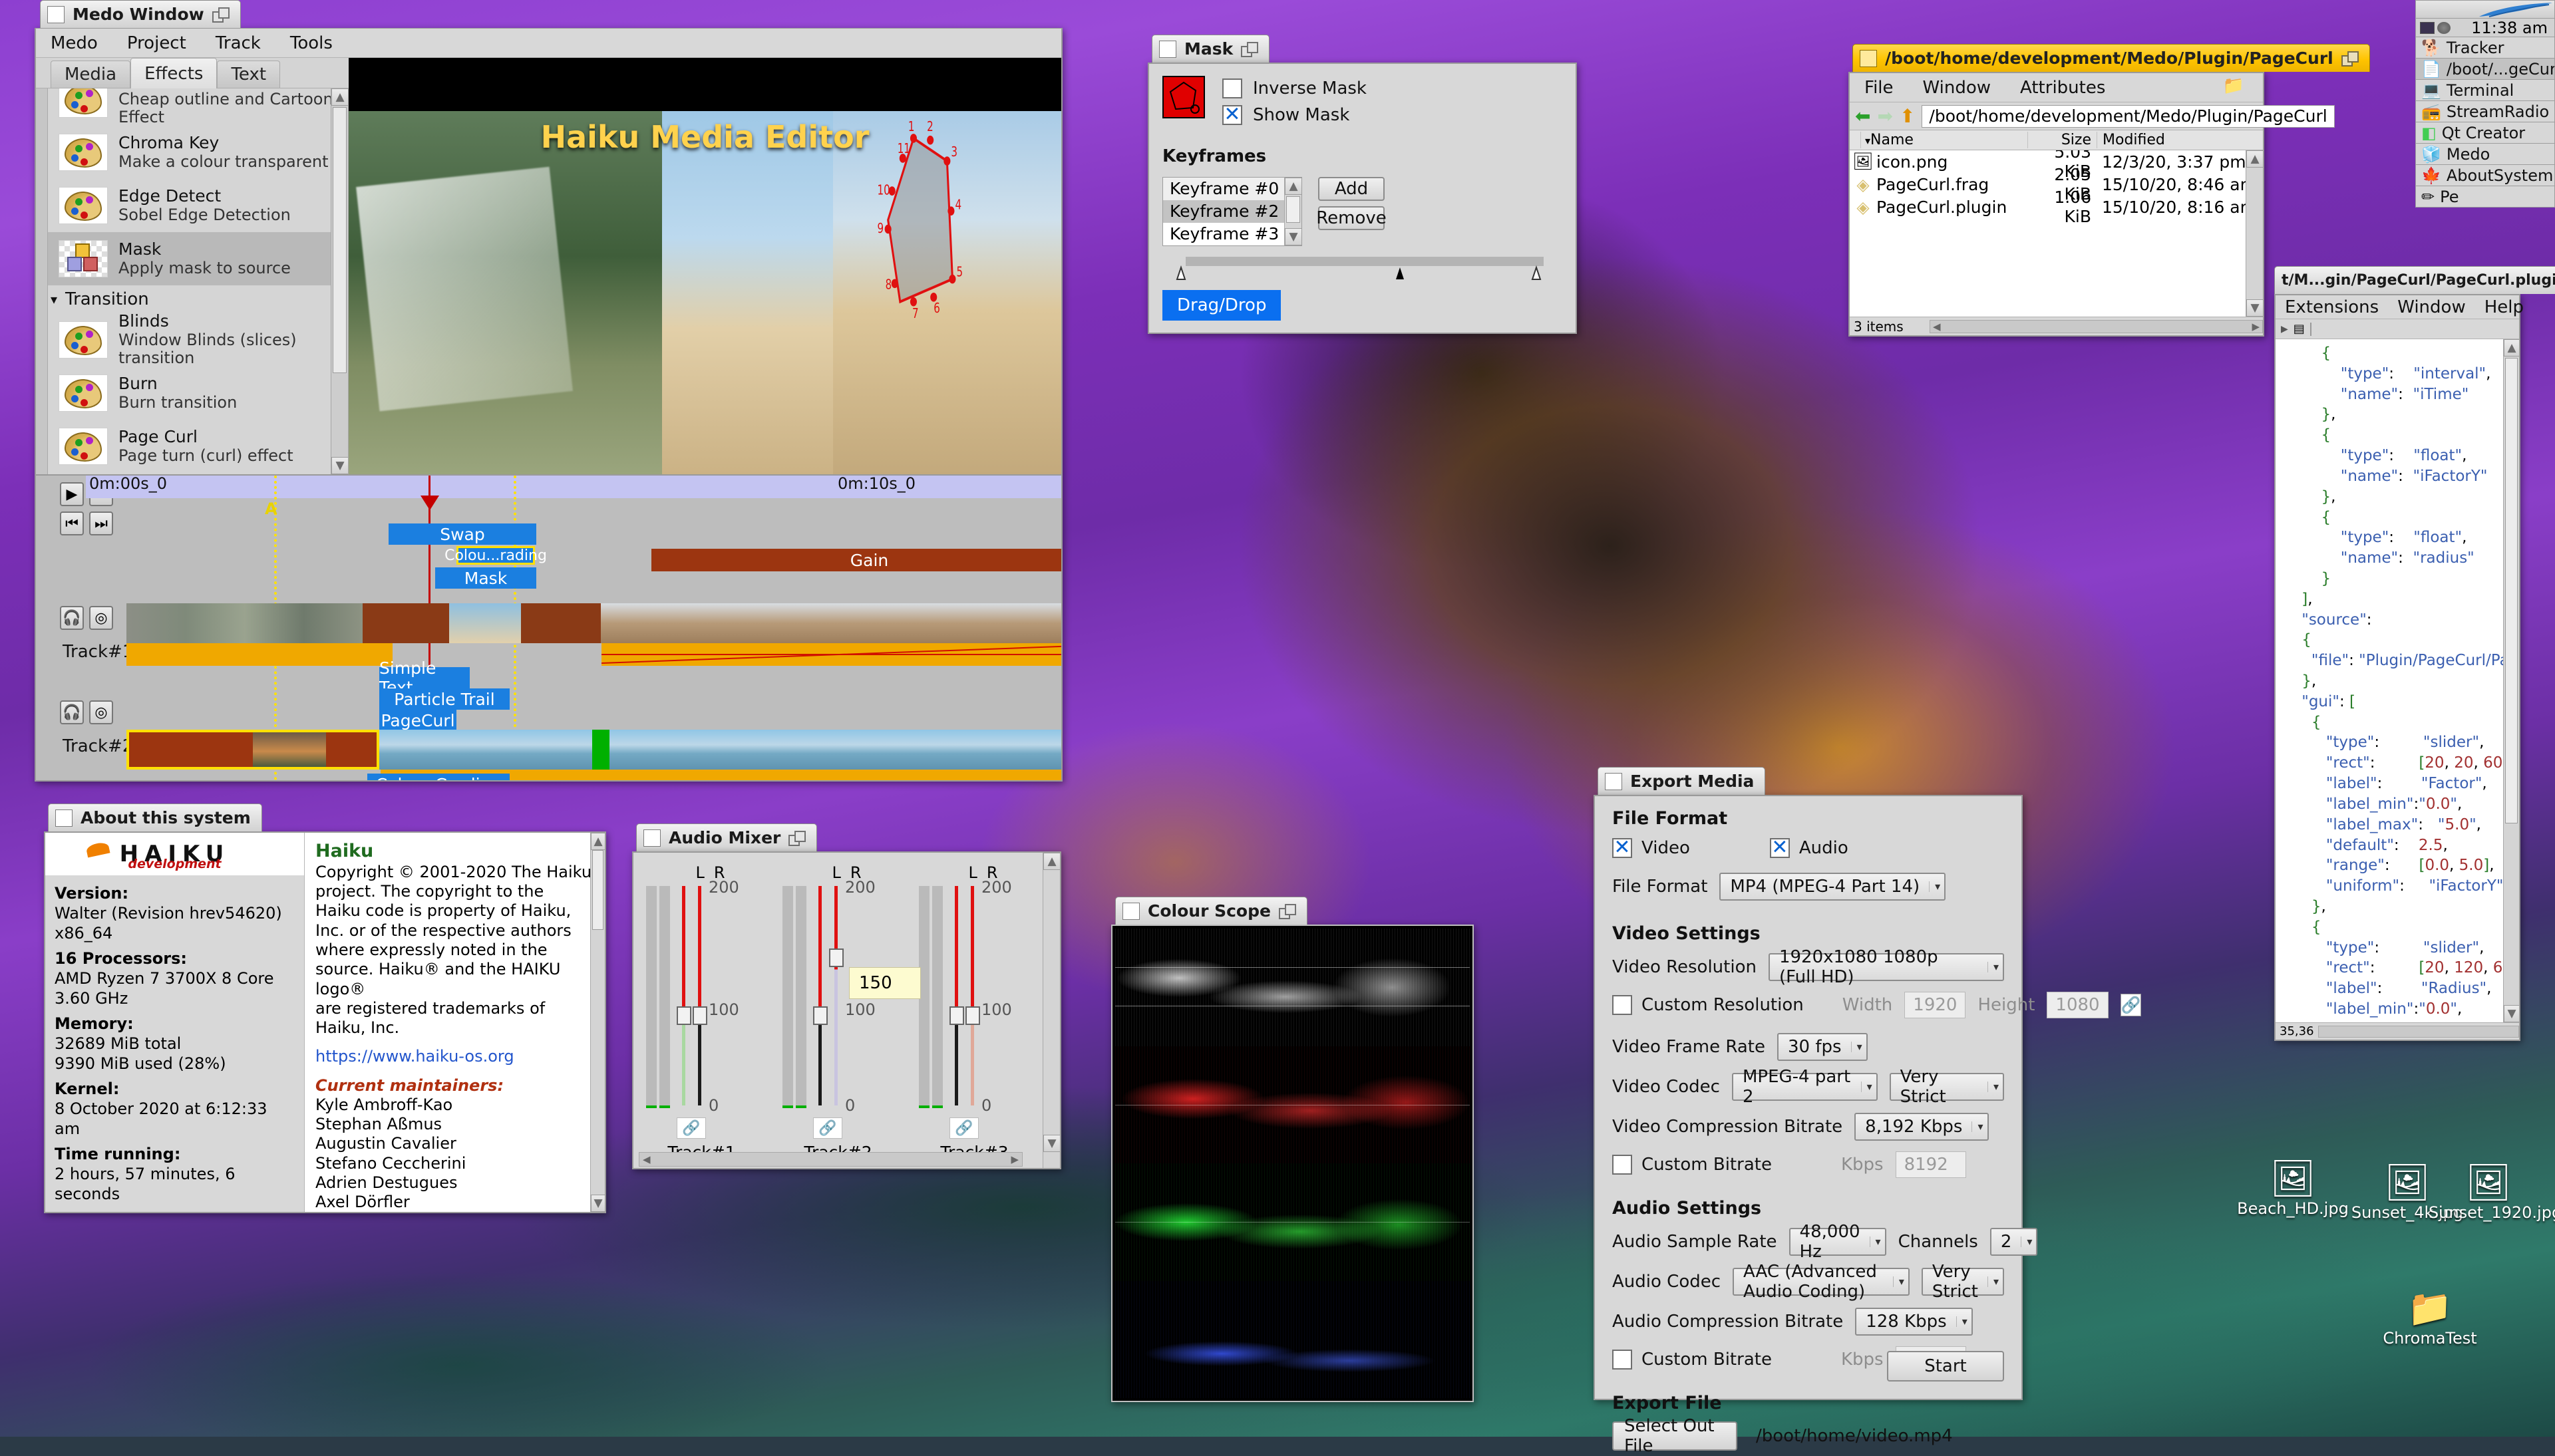  What do you see at coordinates (1052, 1010) in the screenshot?
I see `mixer-vscrollbar: ▲ ▼` at bounding box center [1052, 1010].